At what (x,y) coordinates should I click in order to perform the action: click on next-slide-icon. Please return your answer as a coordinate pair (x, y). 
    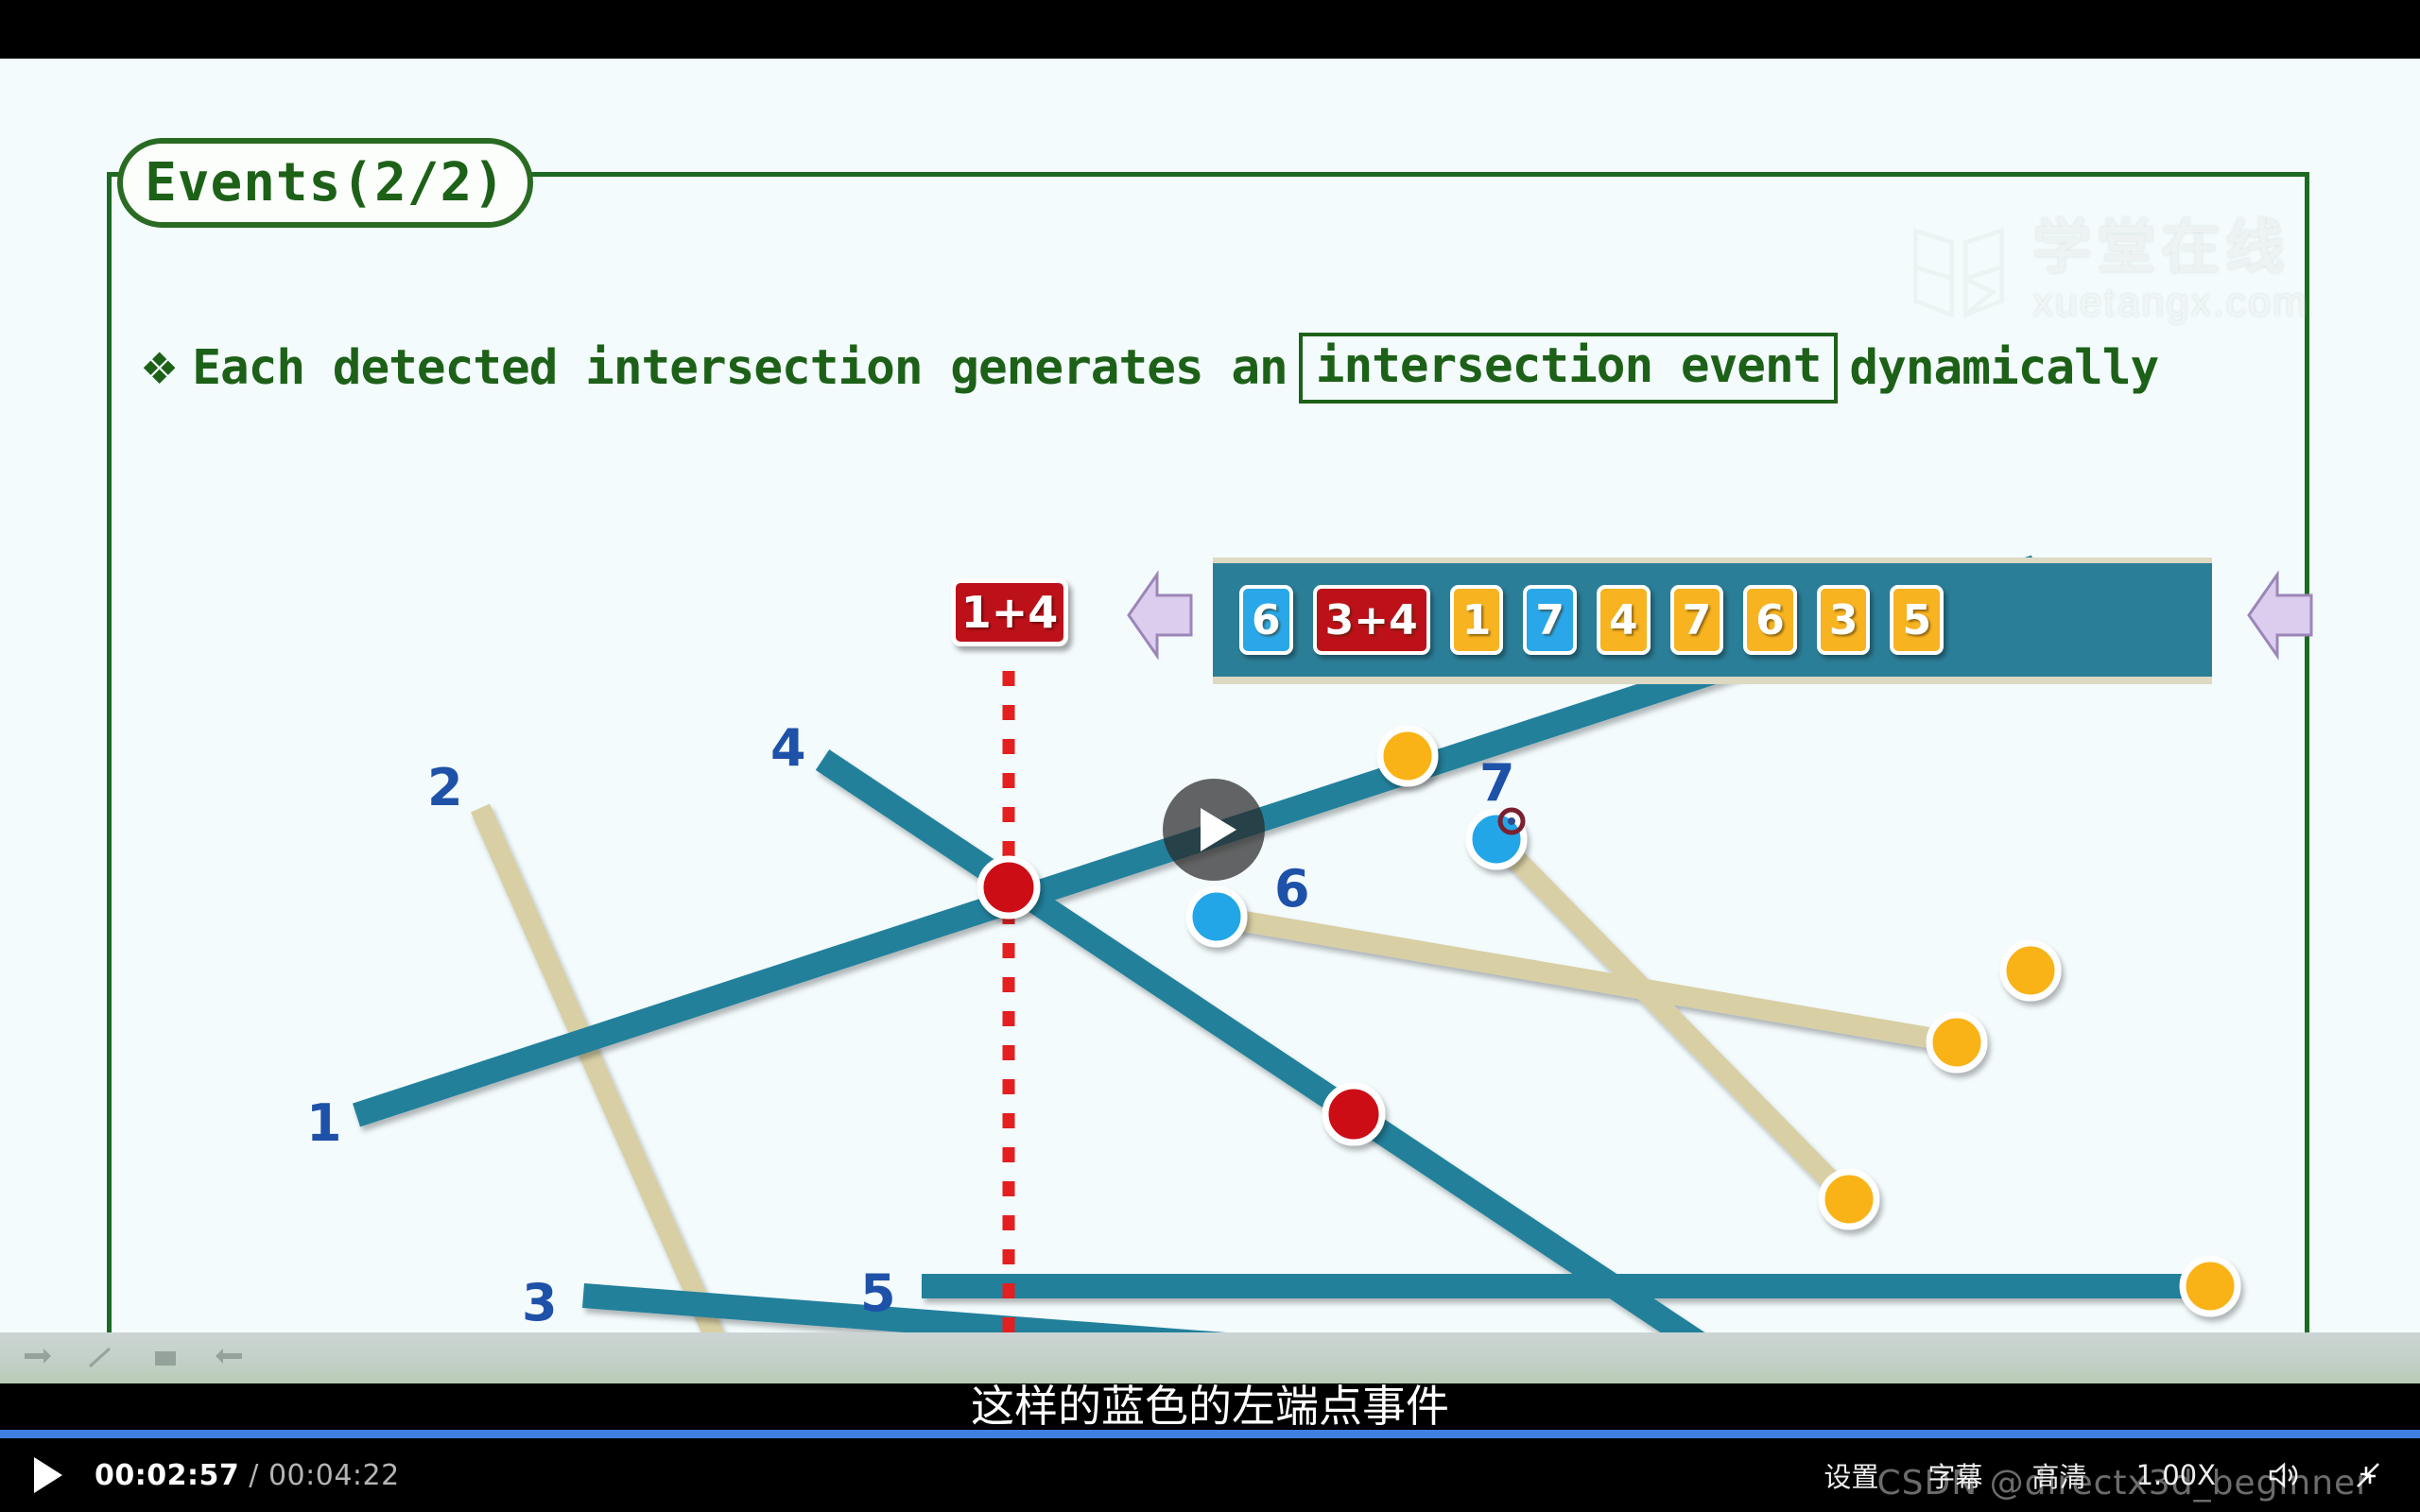
    Looking at the image, I should click on (230, 1358).